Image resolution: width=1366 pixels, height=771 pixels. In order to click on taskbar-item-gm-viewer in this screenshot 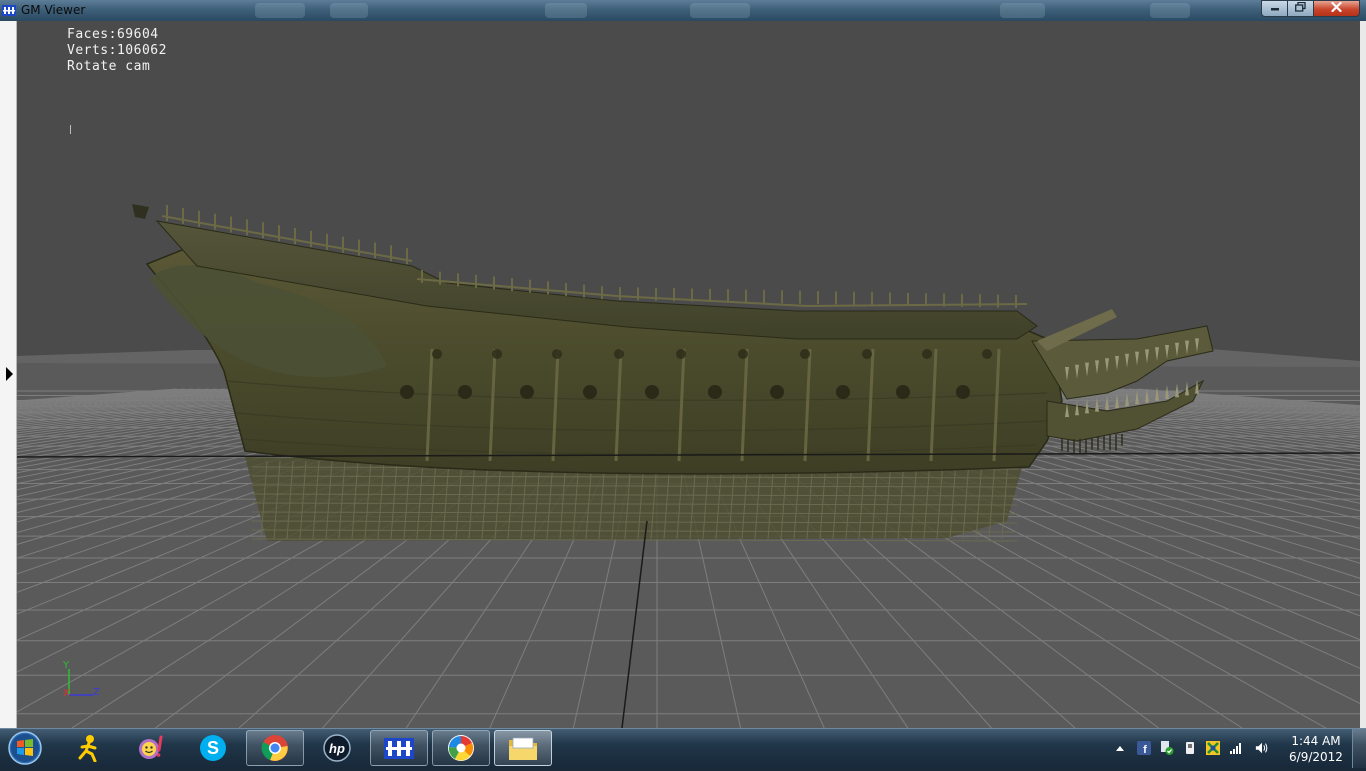, I will do `click(399, 748)`.